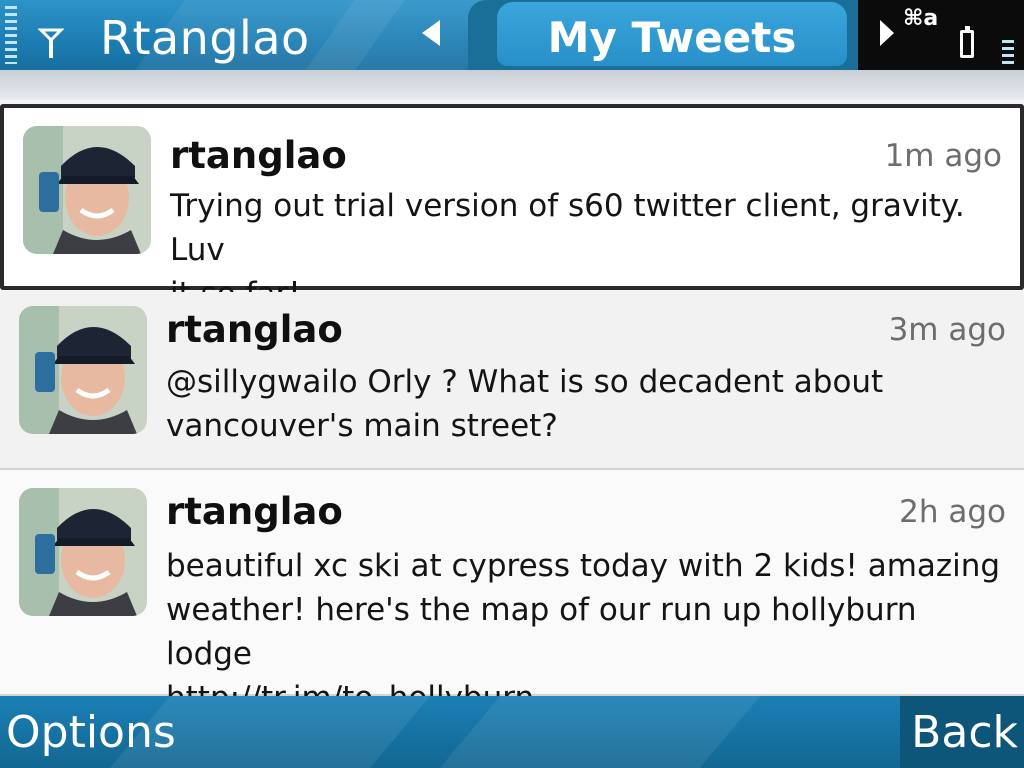 The width and height of the screenshot is (1024, 768). Describe the element at coordinates (1008, 52) in the screenshot. I see `battery-level-icon` at that location.